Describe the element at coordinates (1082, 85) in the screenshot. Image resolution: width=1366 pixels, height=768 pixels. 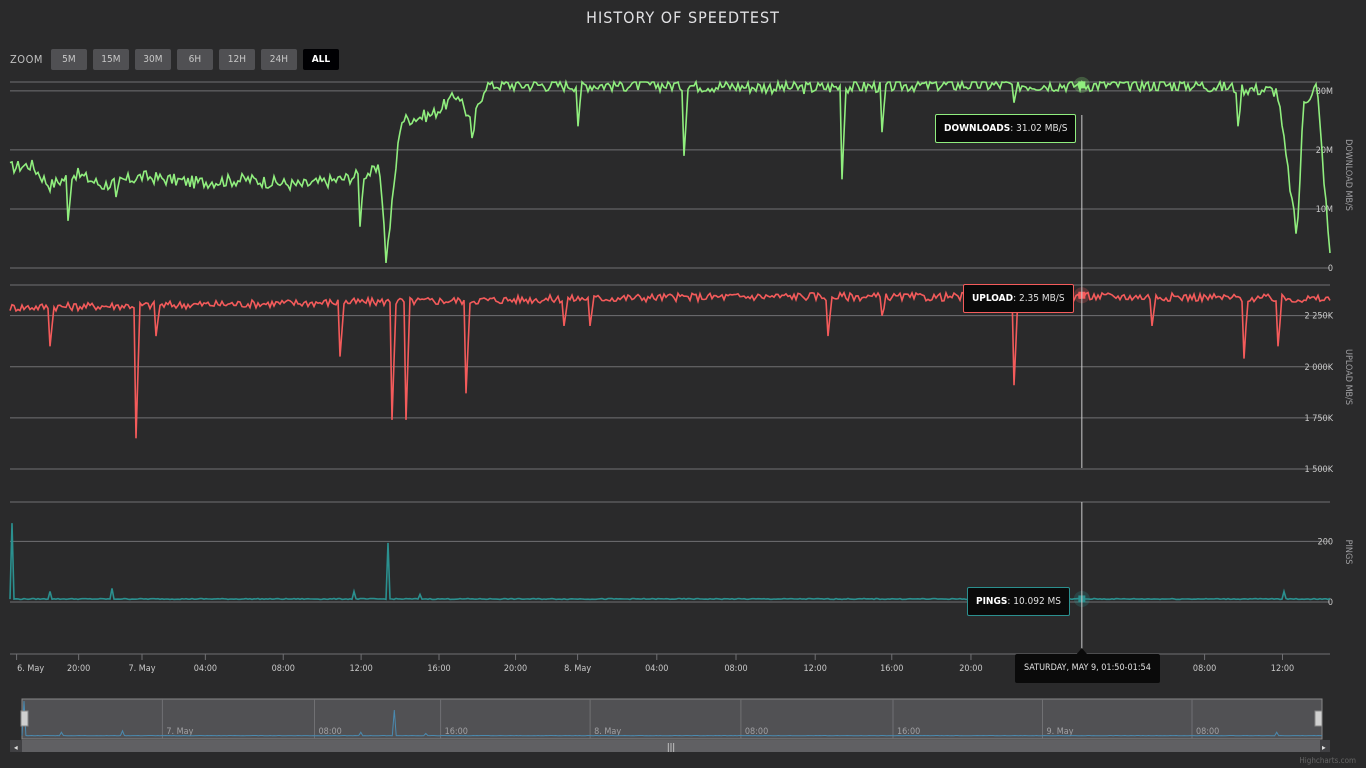
I see `hover-marker` at that location.